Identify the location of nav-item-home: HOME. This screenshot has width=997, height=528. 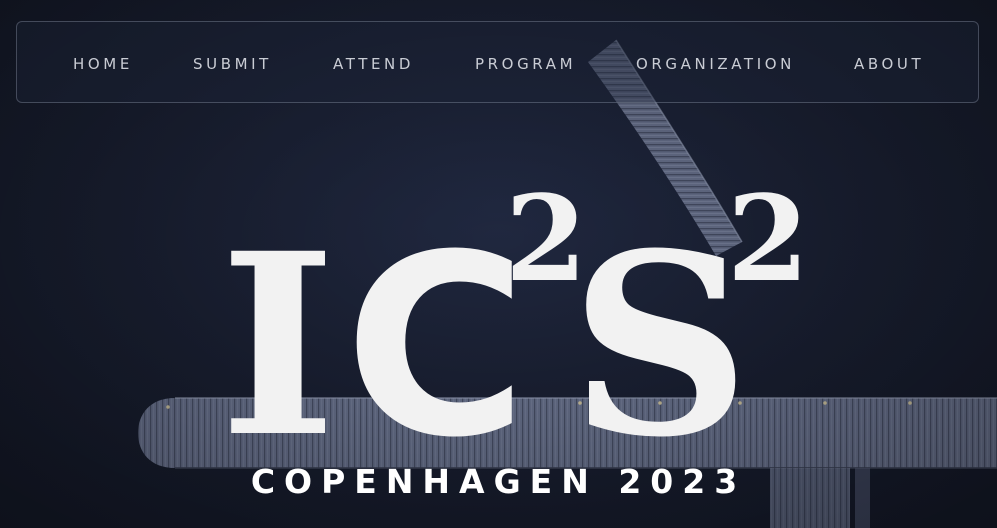
(103, 64).